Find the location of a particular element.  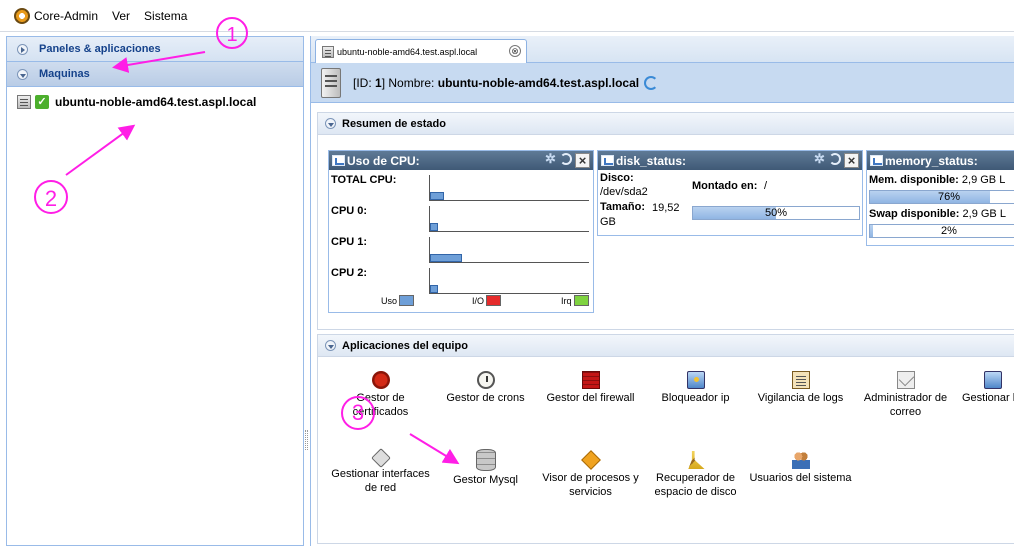

expand-icon is located at coordinates (22, 49).